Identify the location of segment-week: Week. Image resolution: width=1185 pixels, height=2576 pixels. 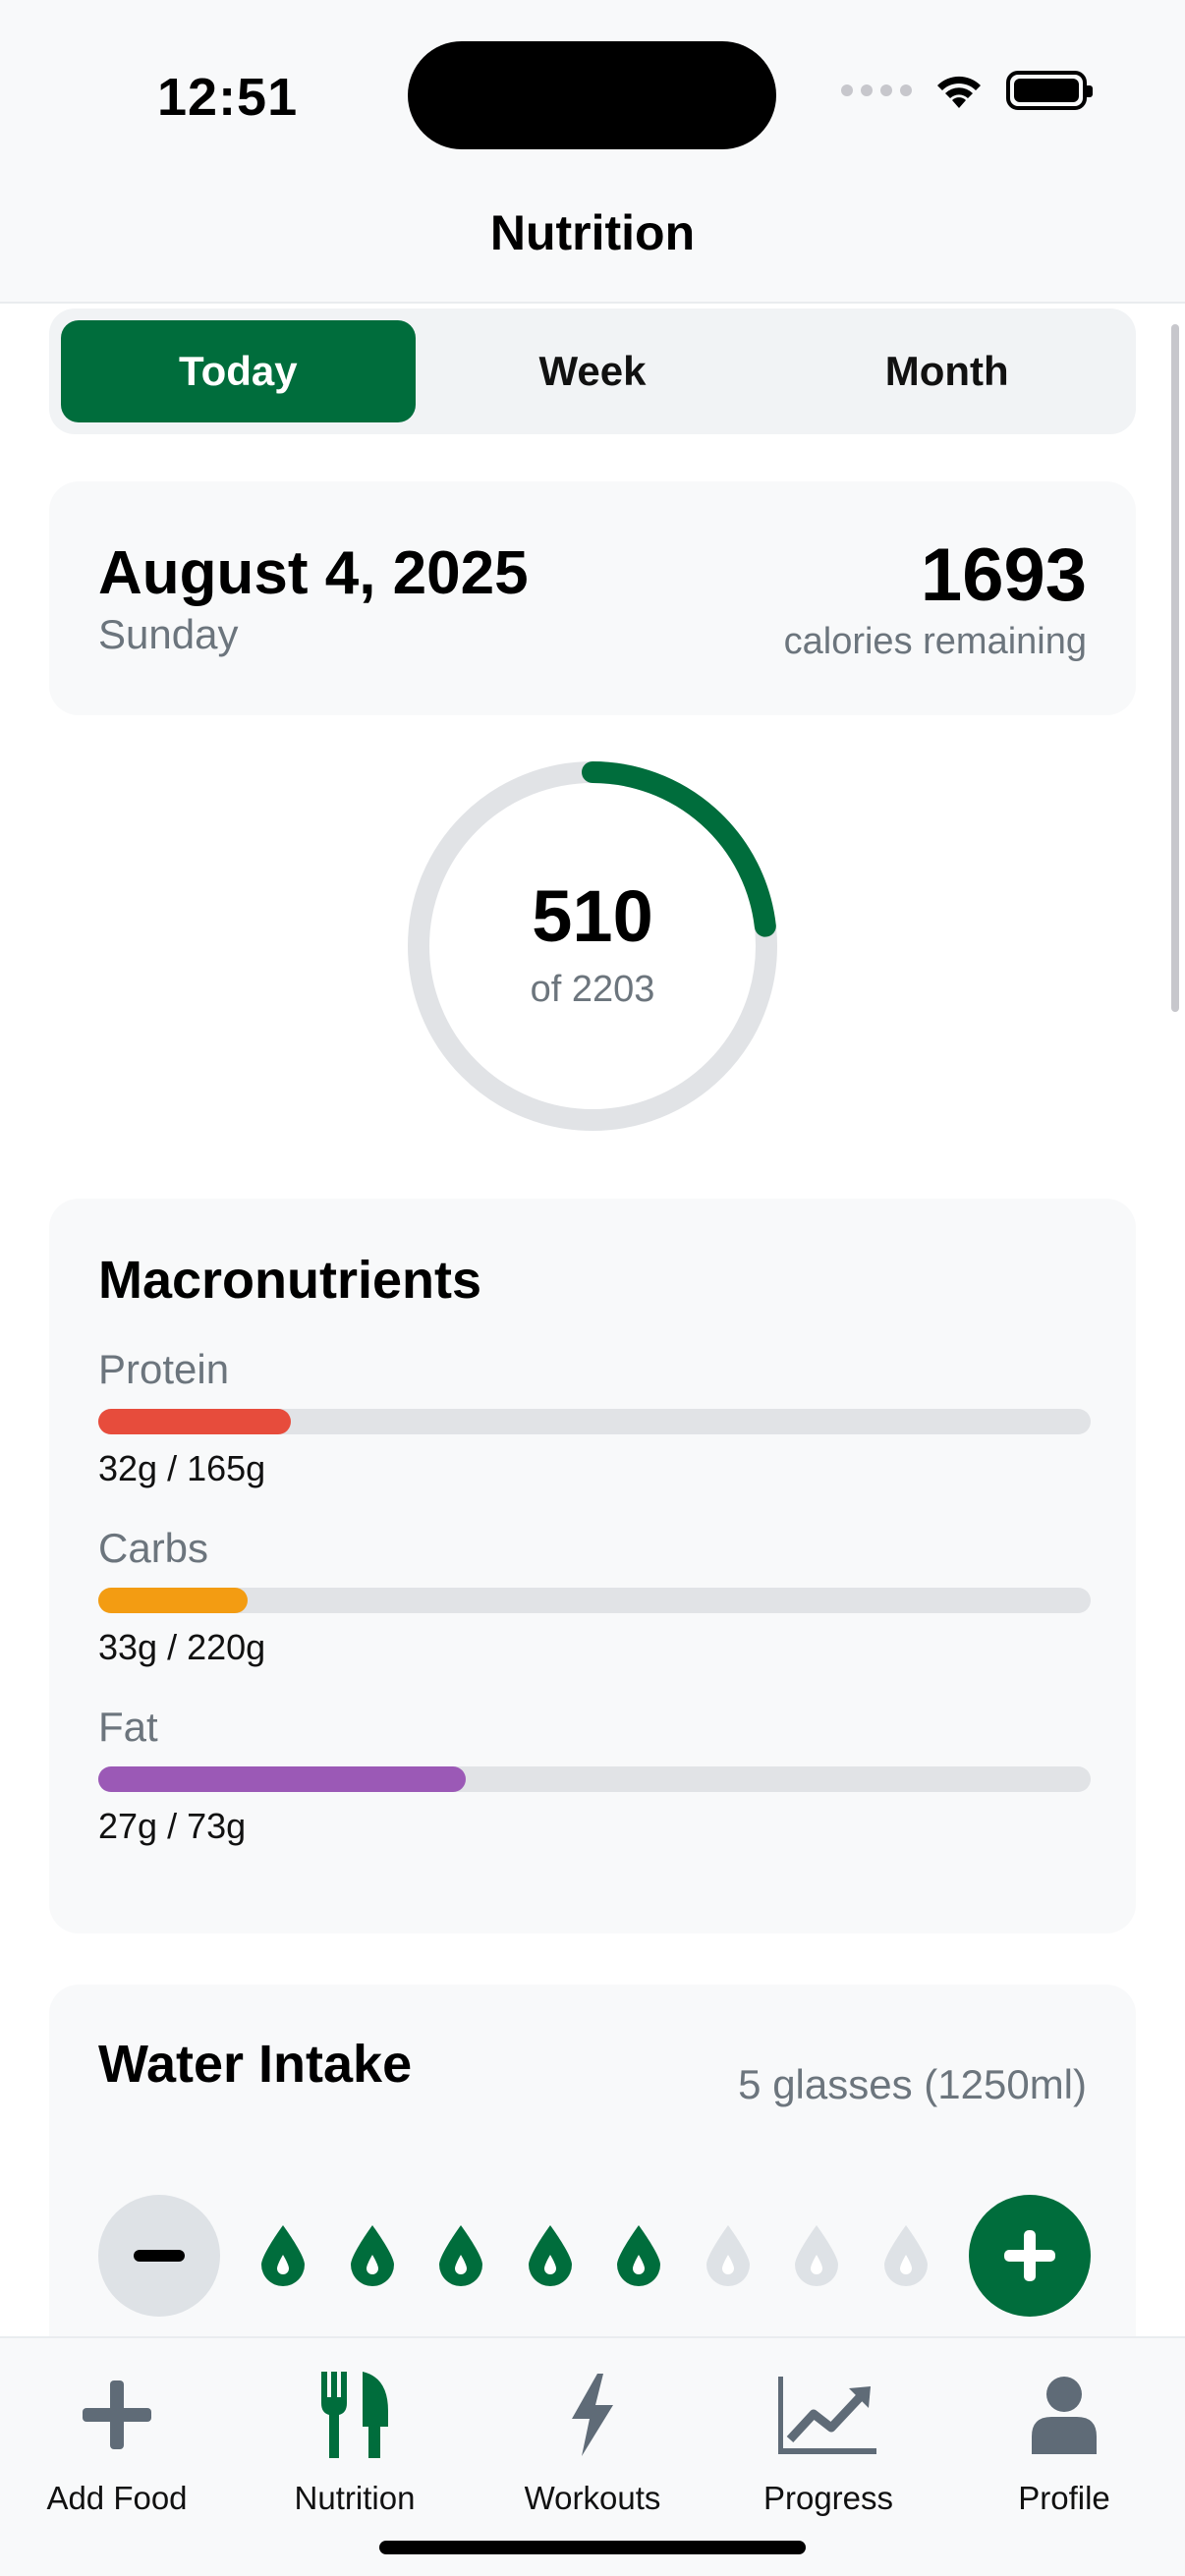
(593, 371).